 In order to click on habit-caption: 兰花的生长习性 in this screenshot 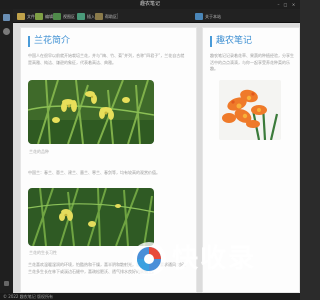, I will do `click(43, 252)`.